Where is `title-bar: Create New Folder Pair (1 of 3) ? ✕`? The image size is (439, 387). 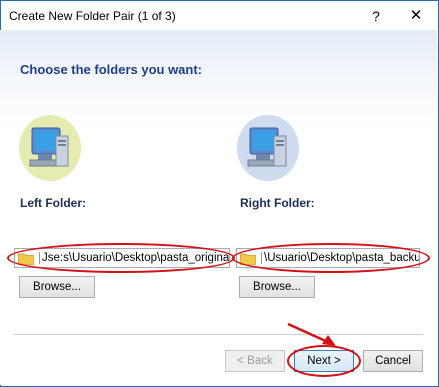 title-bar: Create New Folder Pair (1 of 3) ? ✕ is located at coordinates (219, 16).